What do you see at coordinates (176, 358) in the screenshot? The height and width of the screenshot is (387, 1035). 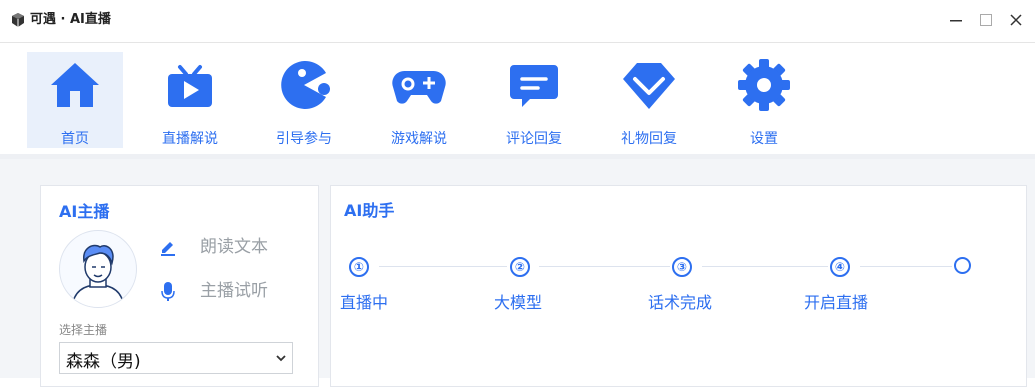 I see `anchor-select: 森森（男)` at bounding box center [176, 358].